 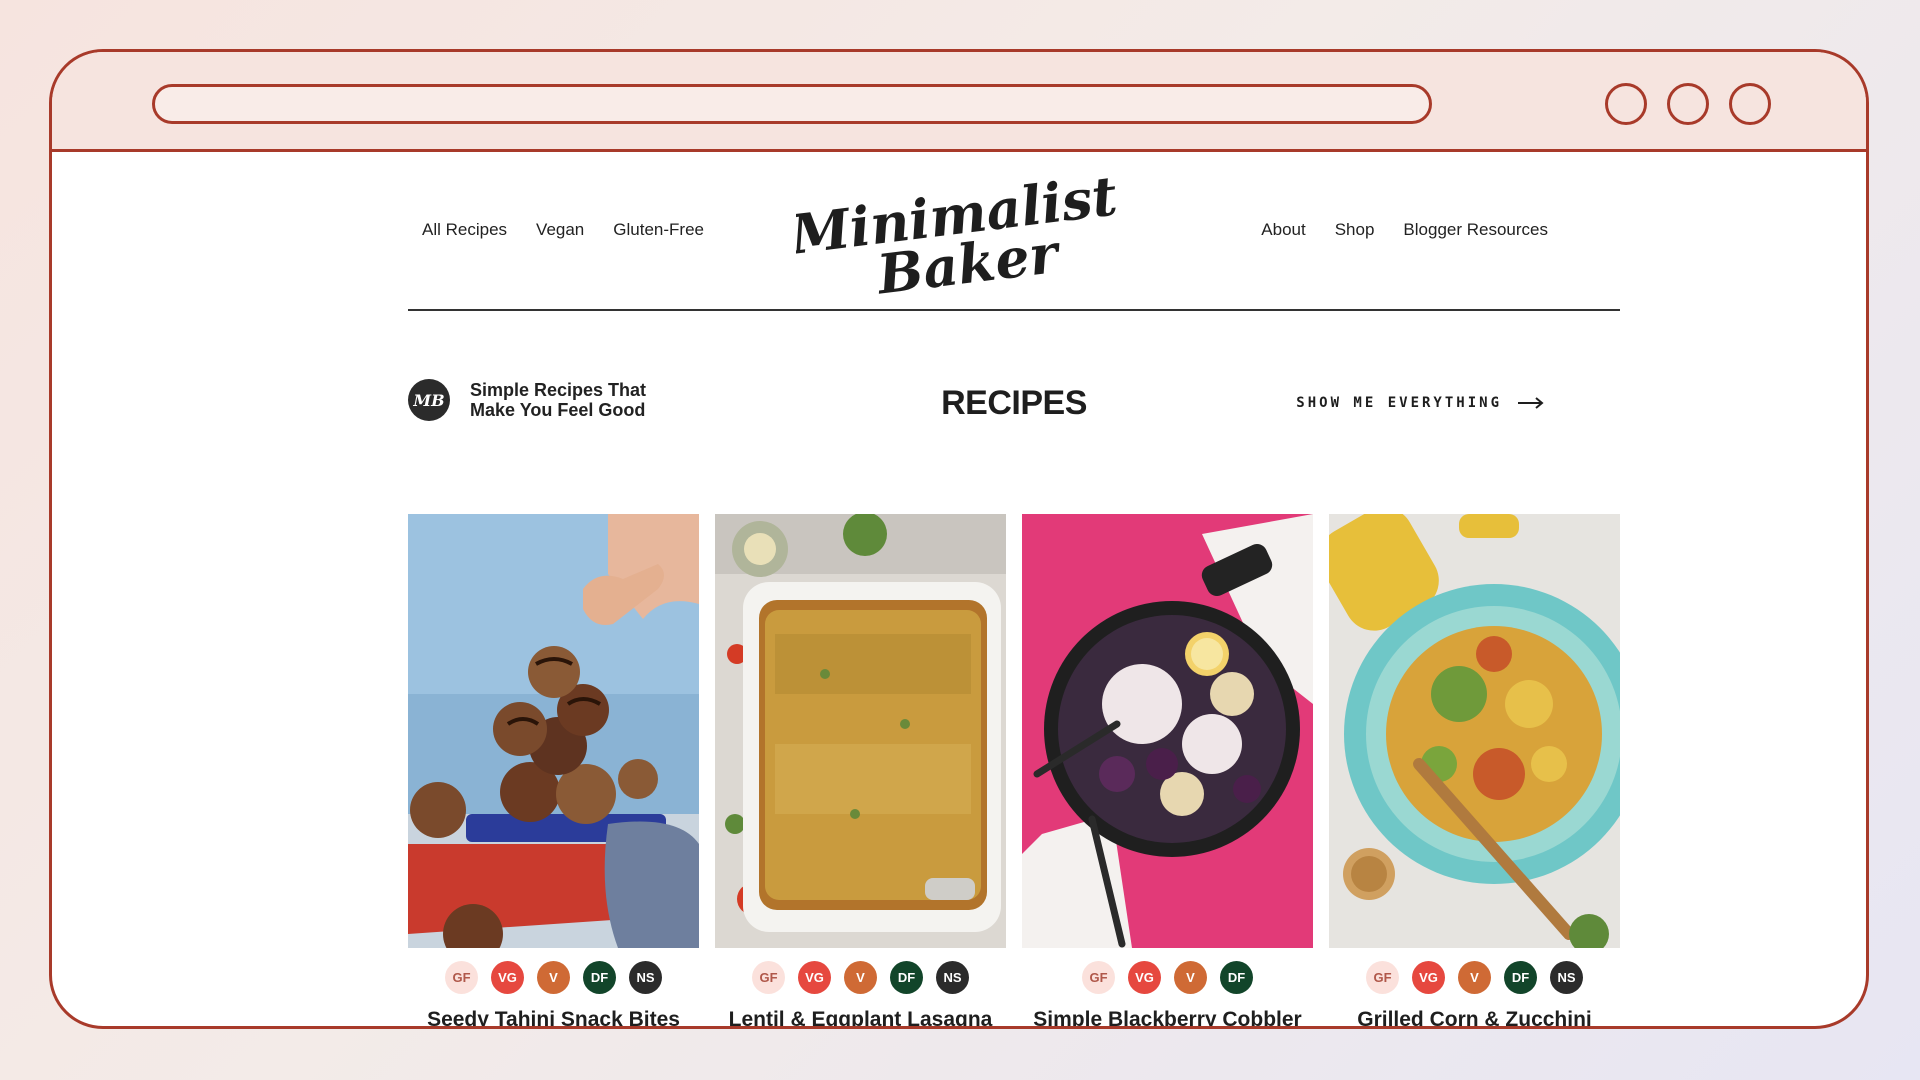 I want to click on recipe-title: Seedy Tahini Snack Bites (Nut-Free!), so click(x=553, y=1016).